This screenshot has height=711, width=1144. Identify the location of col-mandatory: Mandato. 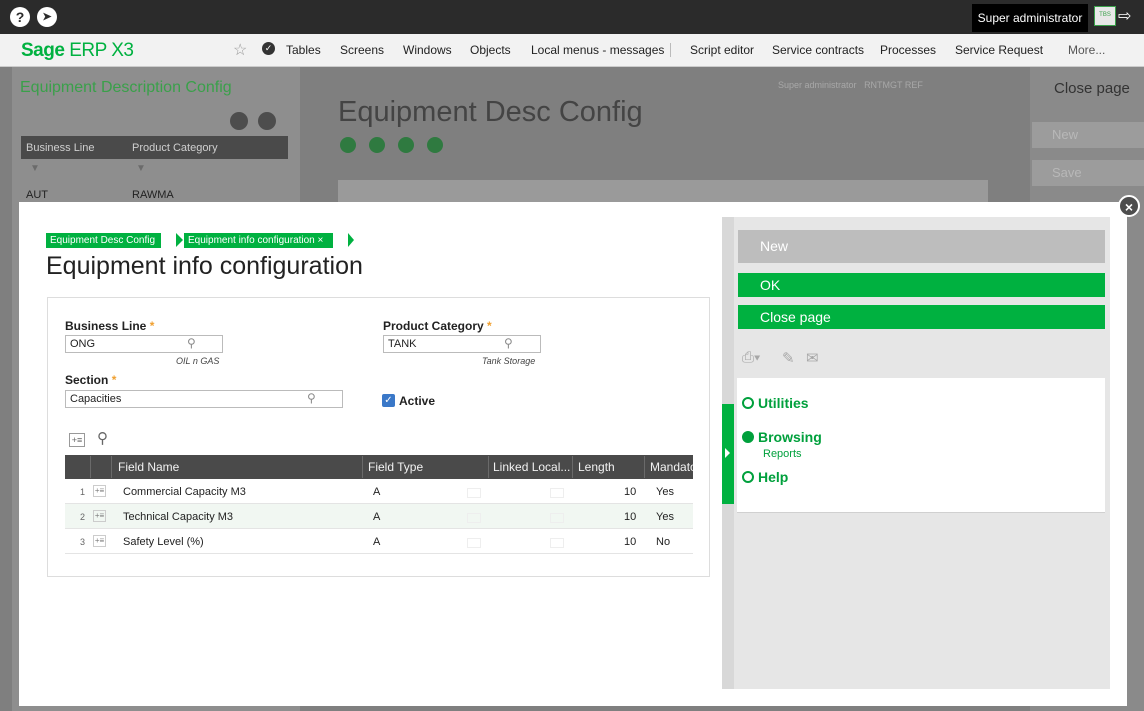
(671, 467).